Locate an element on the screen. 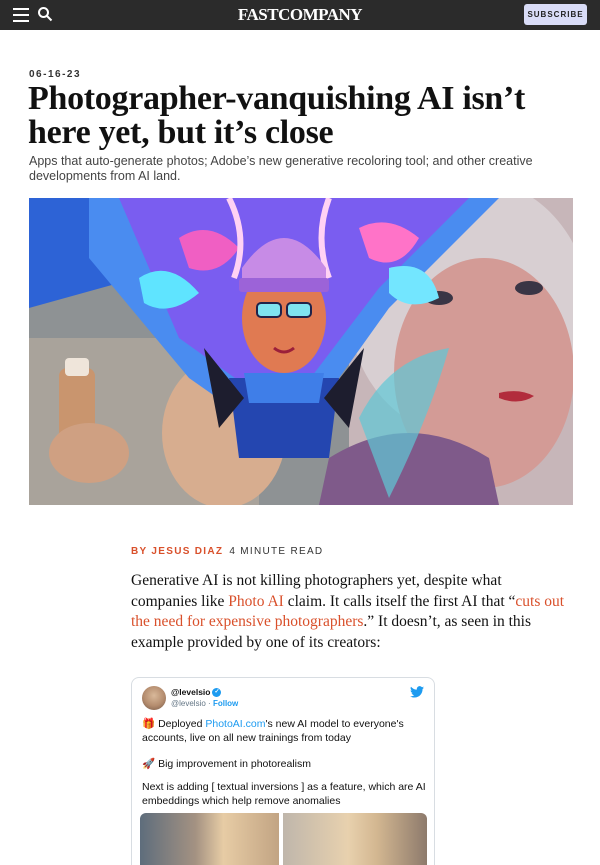  twitter-bird-icon is located at coordinates (417, 692).